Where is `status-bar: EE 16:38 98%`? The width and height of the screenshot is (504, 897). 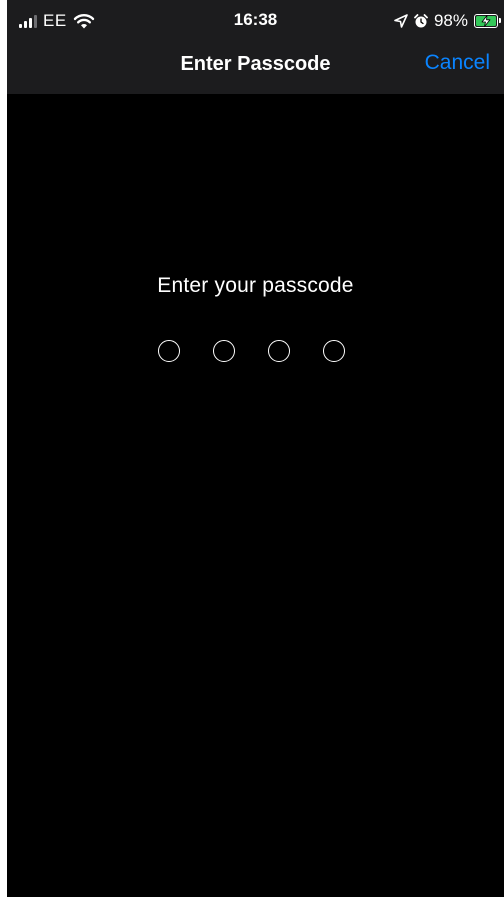 status-bar: EE 16:38 98% is located at coordinates (255, 20).